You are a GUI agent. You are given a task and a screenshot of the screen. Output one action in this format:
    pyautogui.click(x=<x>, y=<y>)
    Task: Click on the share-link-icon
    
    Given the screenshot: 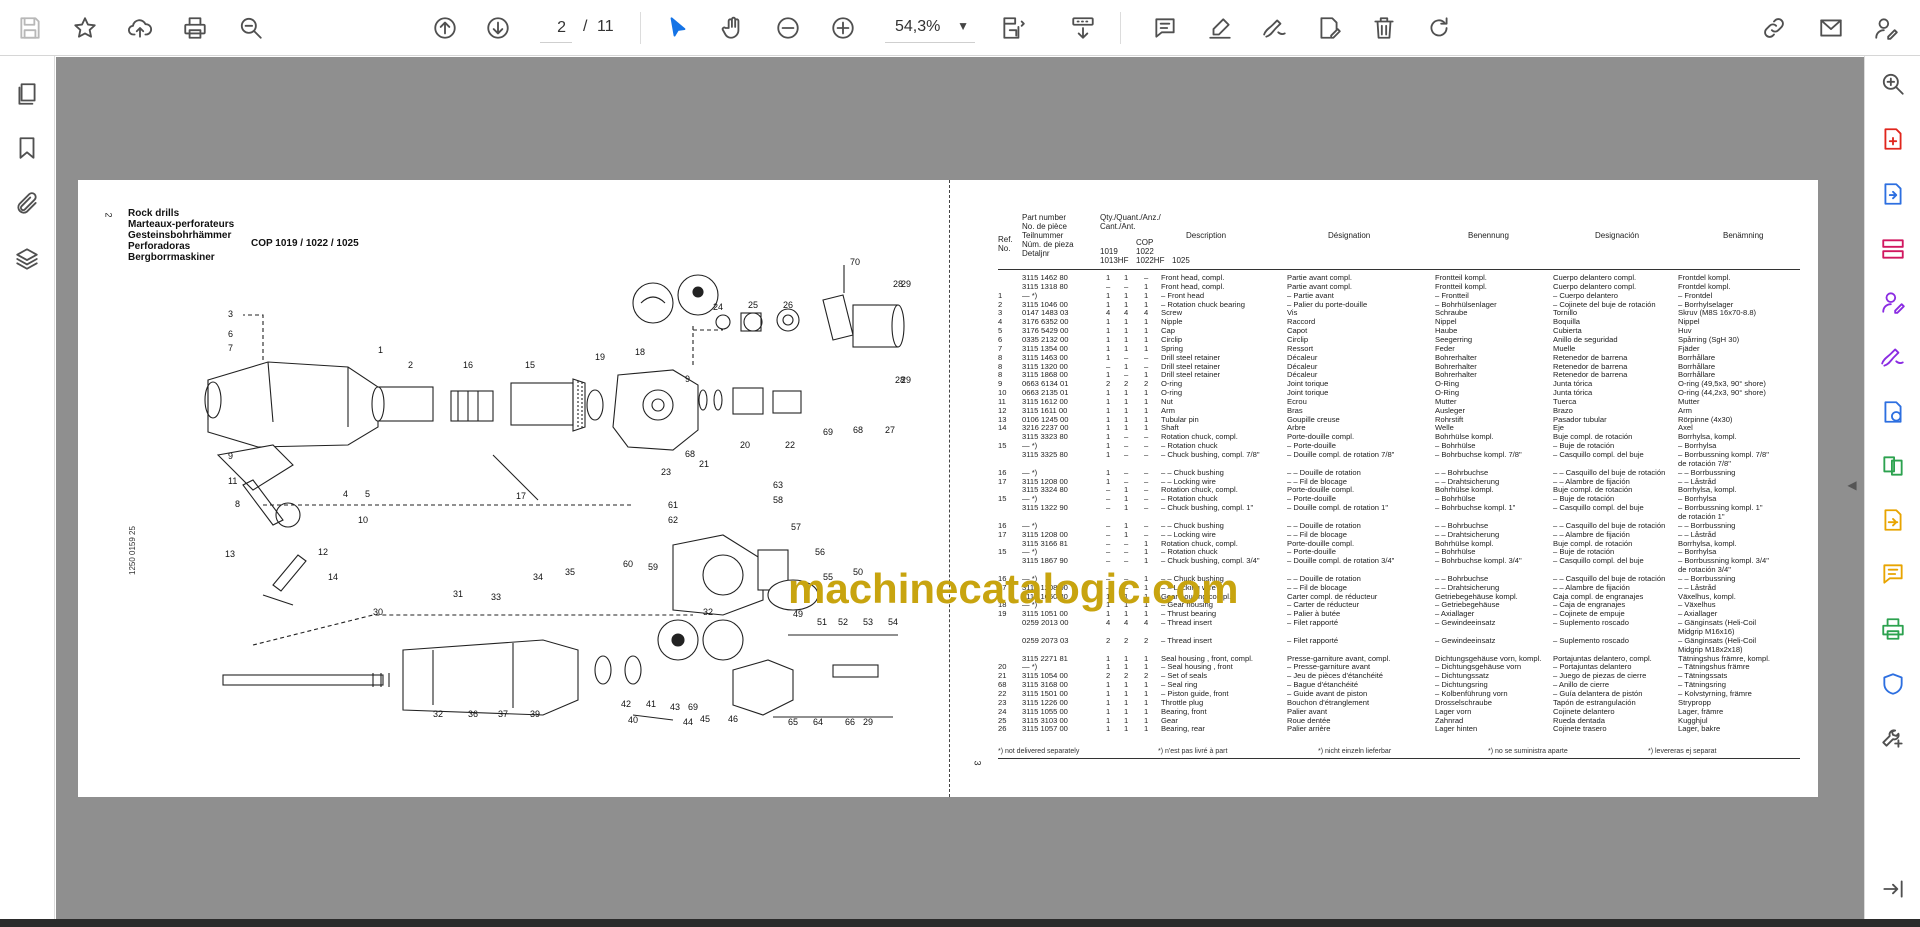 What is the action you would take?
    pyautogui.click(x=1774, y=28)
    